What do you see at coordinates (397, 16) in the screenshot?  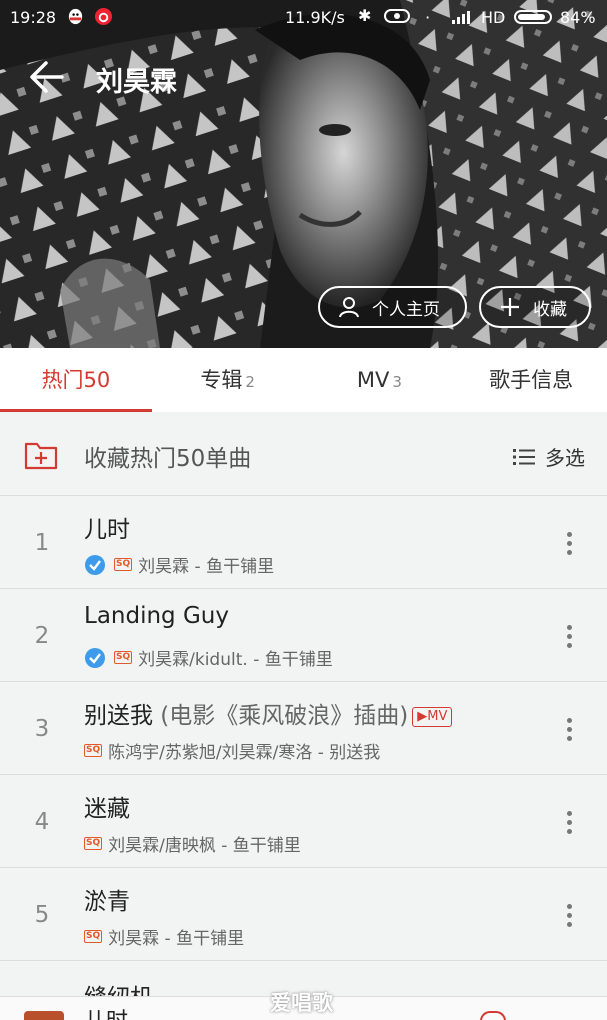 I see `eye-icon` at bounding box center [397, 16].